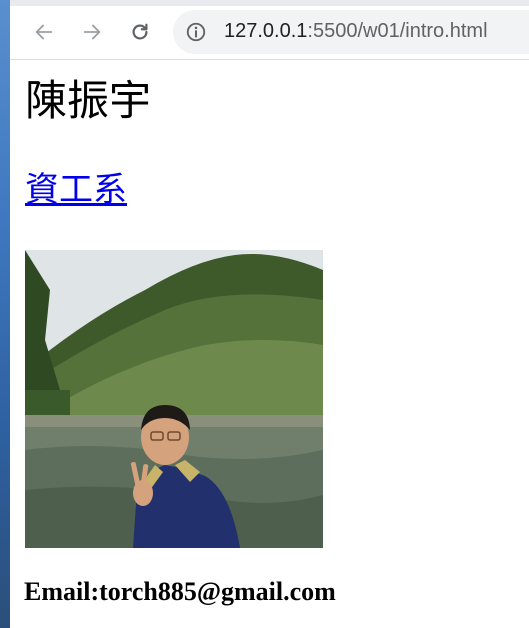 Image resolution: width=529 pixels, height=628 pixels. I want to click on department-link: 資工系, so click(76, 190).